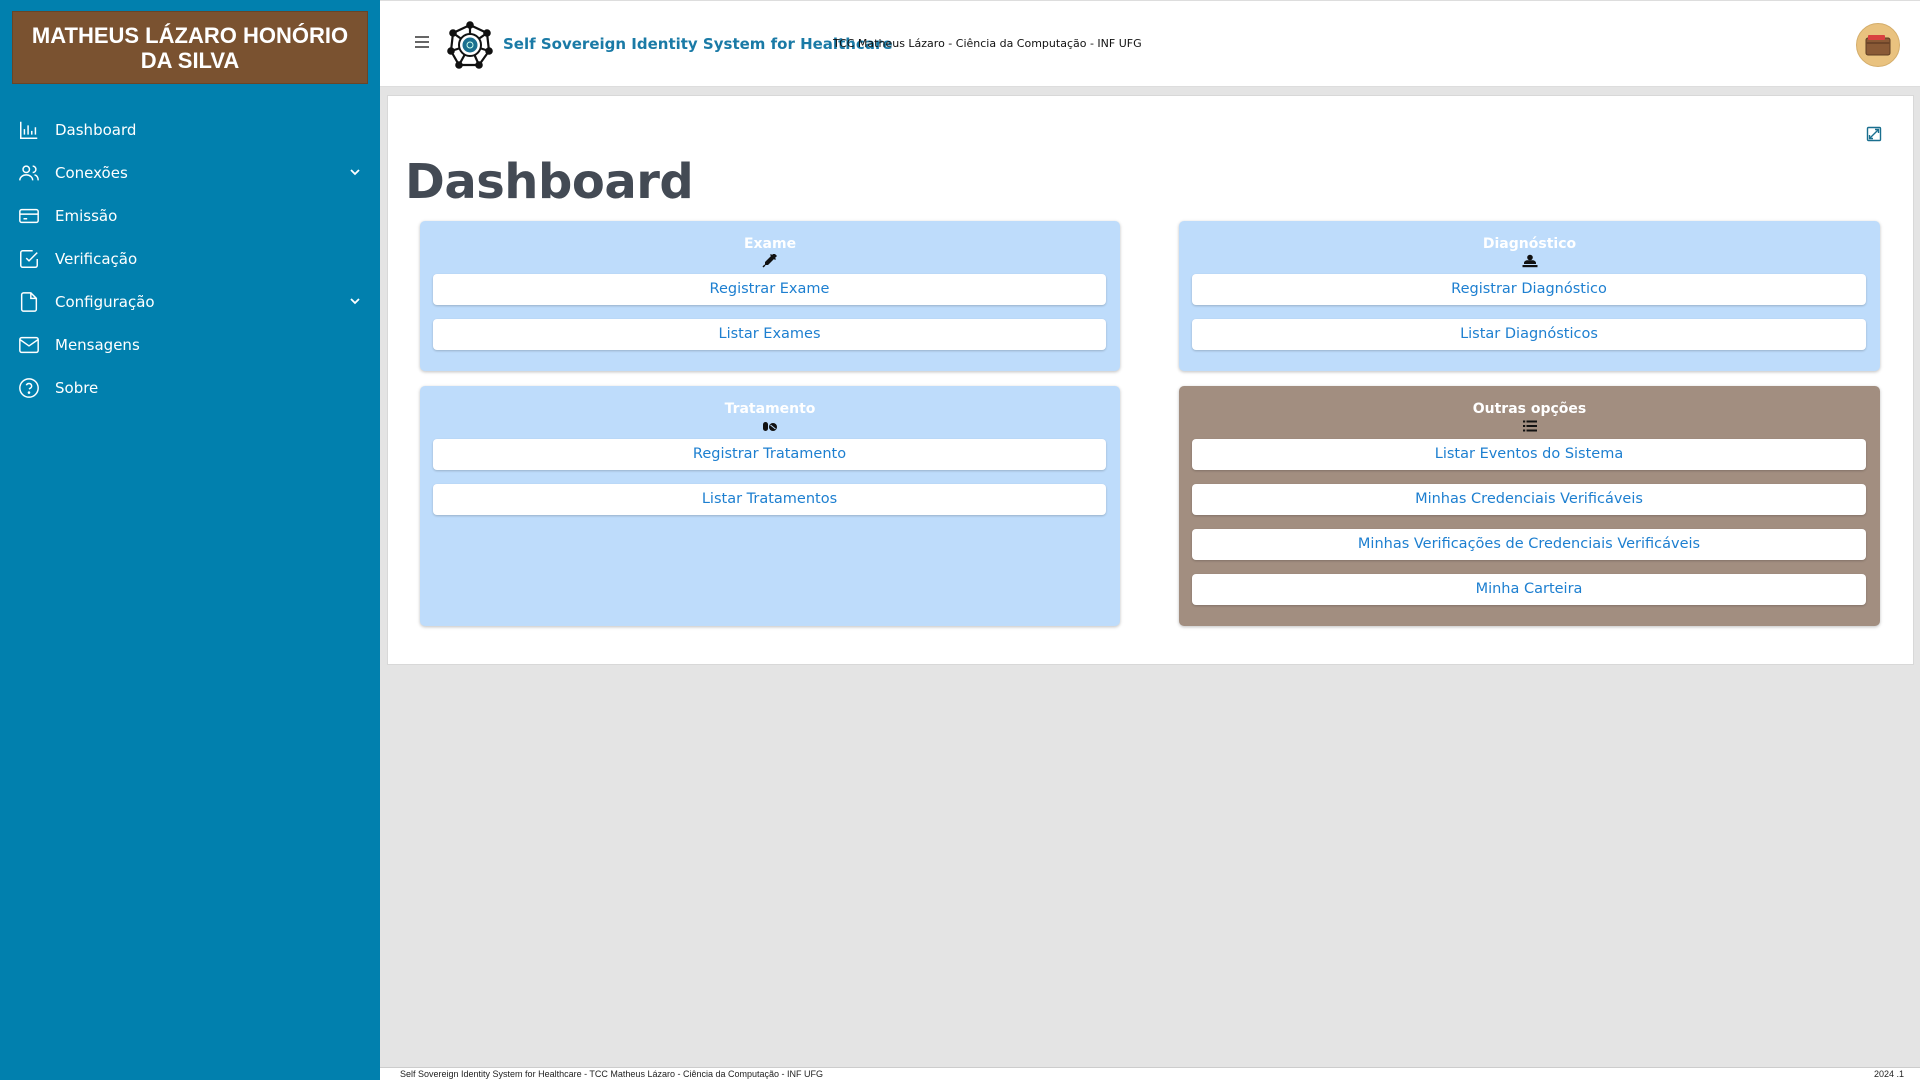 The height and width of the screenshot is (1080, 1920). Describe the element at coordinates (1529, 426) in the screenshot. I see `list-icon` at that location.